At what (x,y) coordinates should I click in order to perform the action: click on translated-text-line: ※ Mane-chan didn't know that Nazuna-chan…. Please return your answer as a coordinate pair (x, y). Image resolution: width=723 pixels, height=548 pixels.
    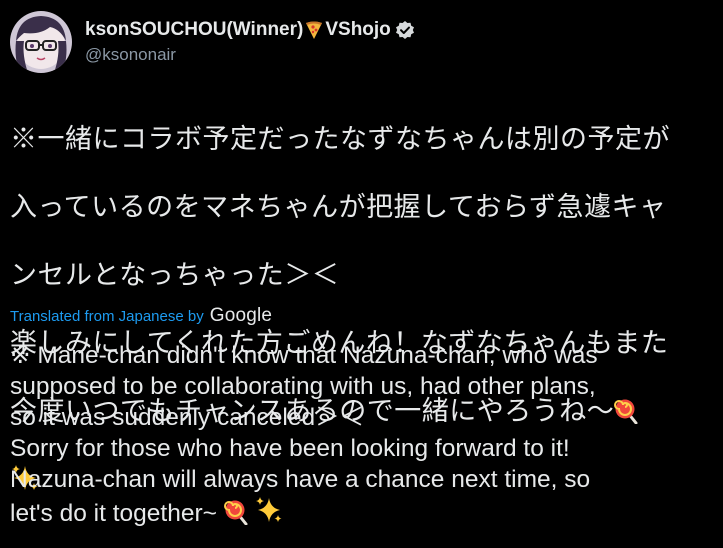
    Looking at the image, I should click on (304, 355).